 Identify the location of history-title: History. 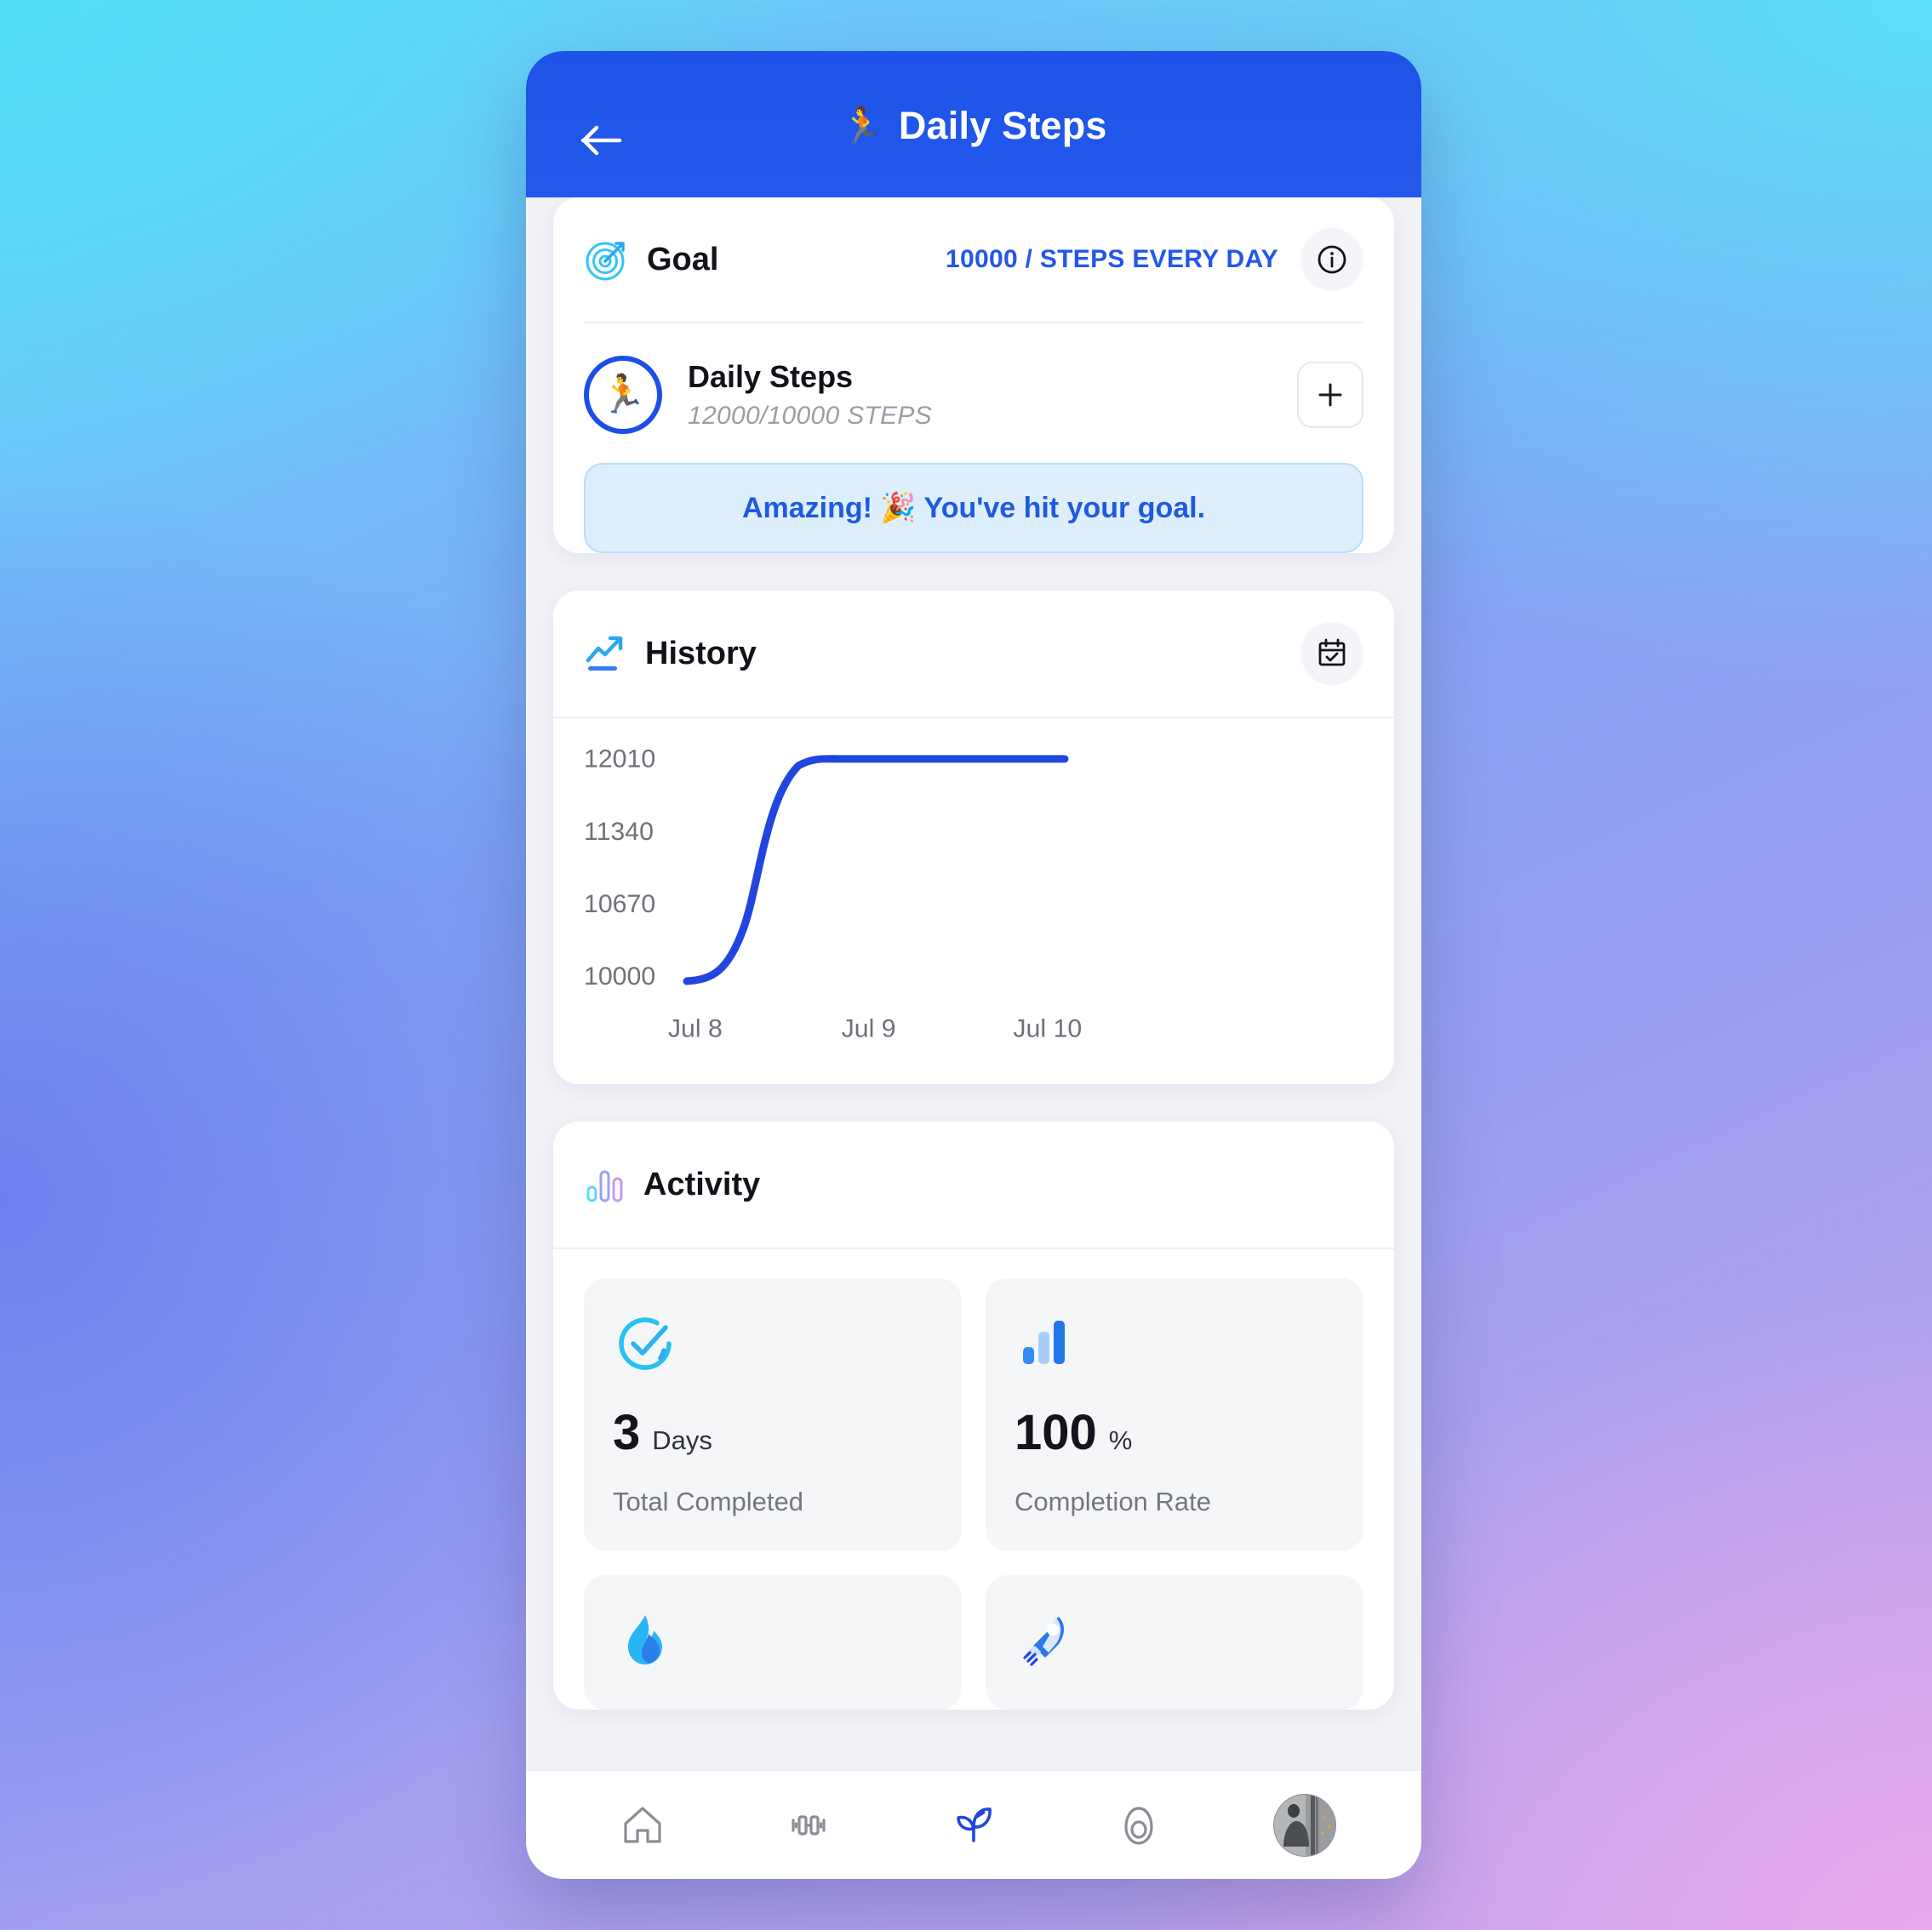
(701, 653).